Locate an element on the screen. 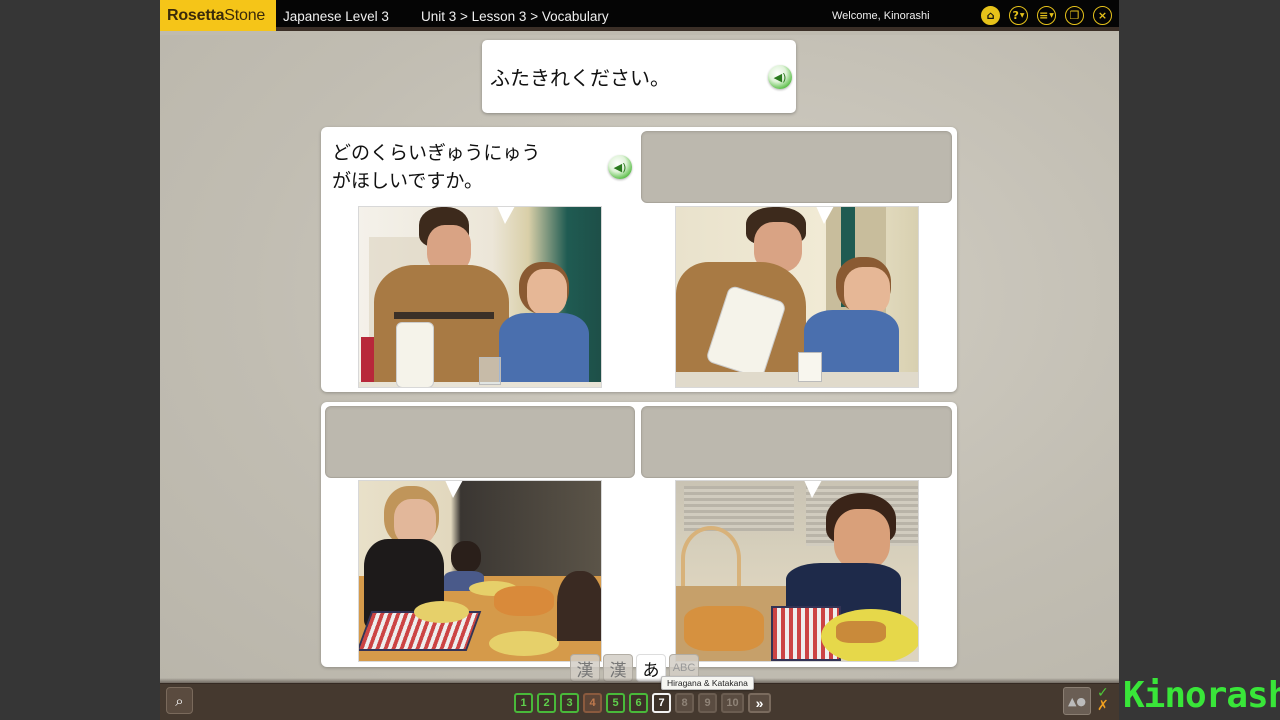 The height and width of the screenshot is (720, 1280). watermark-text: Kinorashi is located at coordinates (1201, 695).